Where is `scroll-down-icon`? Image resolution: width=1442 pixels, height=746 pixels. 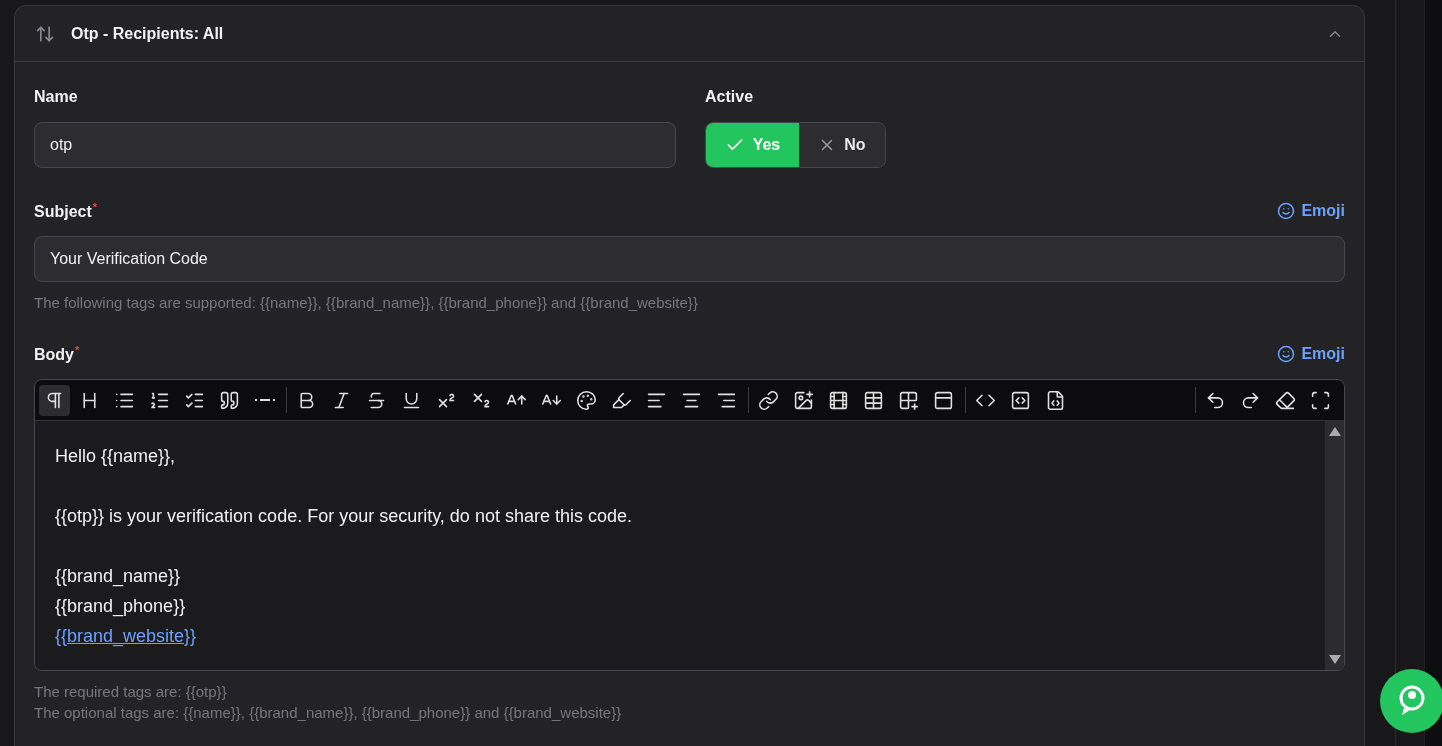
scroll-down-icon is located at coordinates (1334, 659).